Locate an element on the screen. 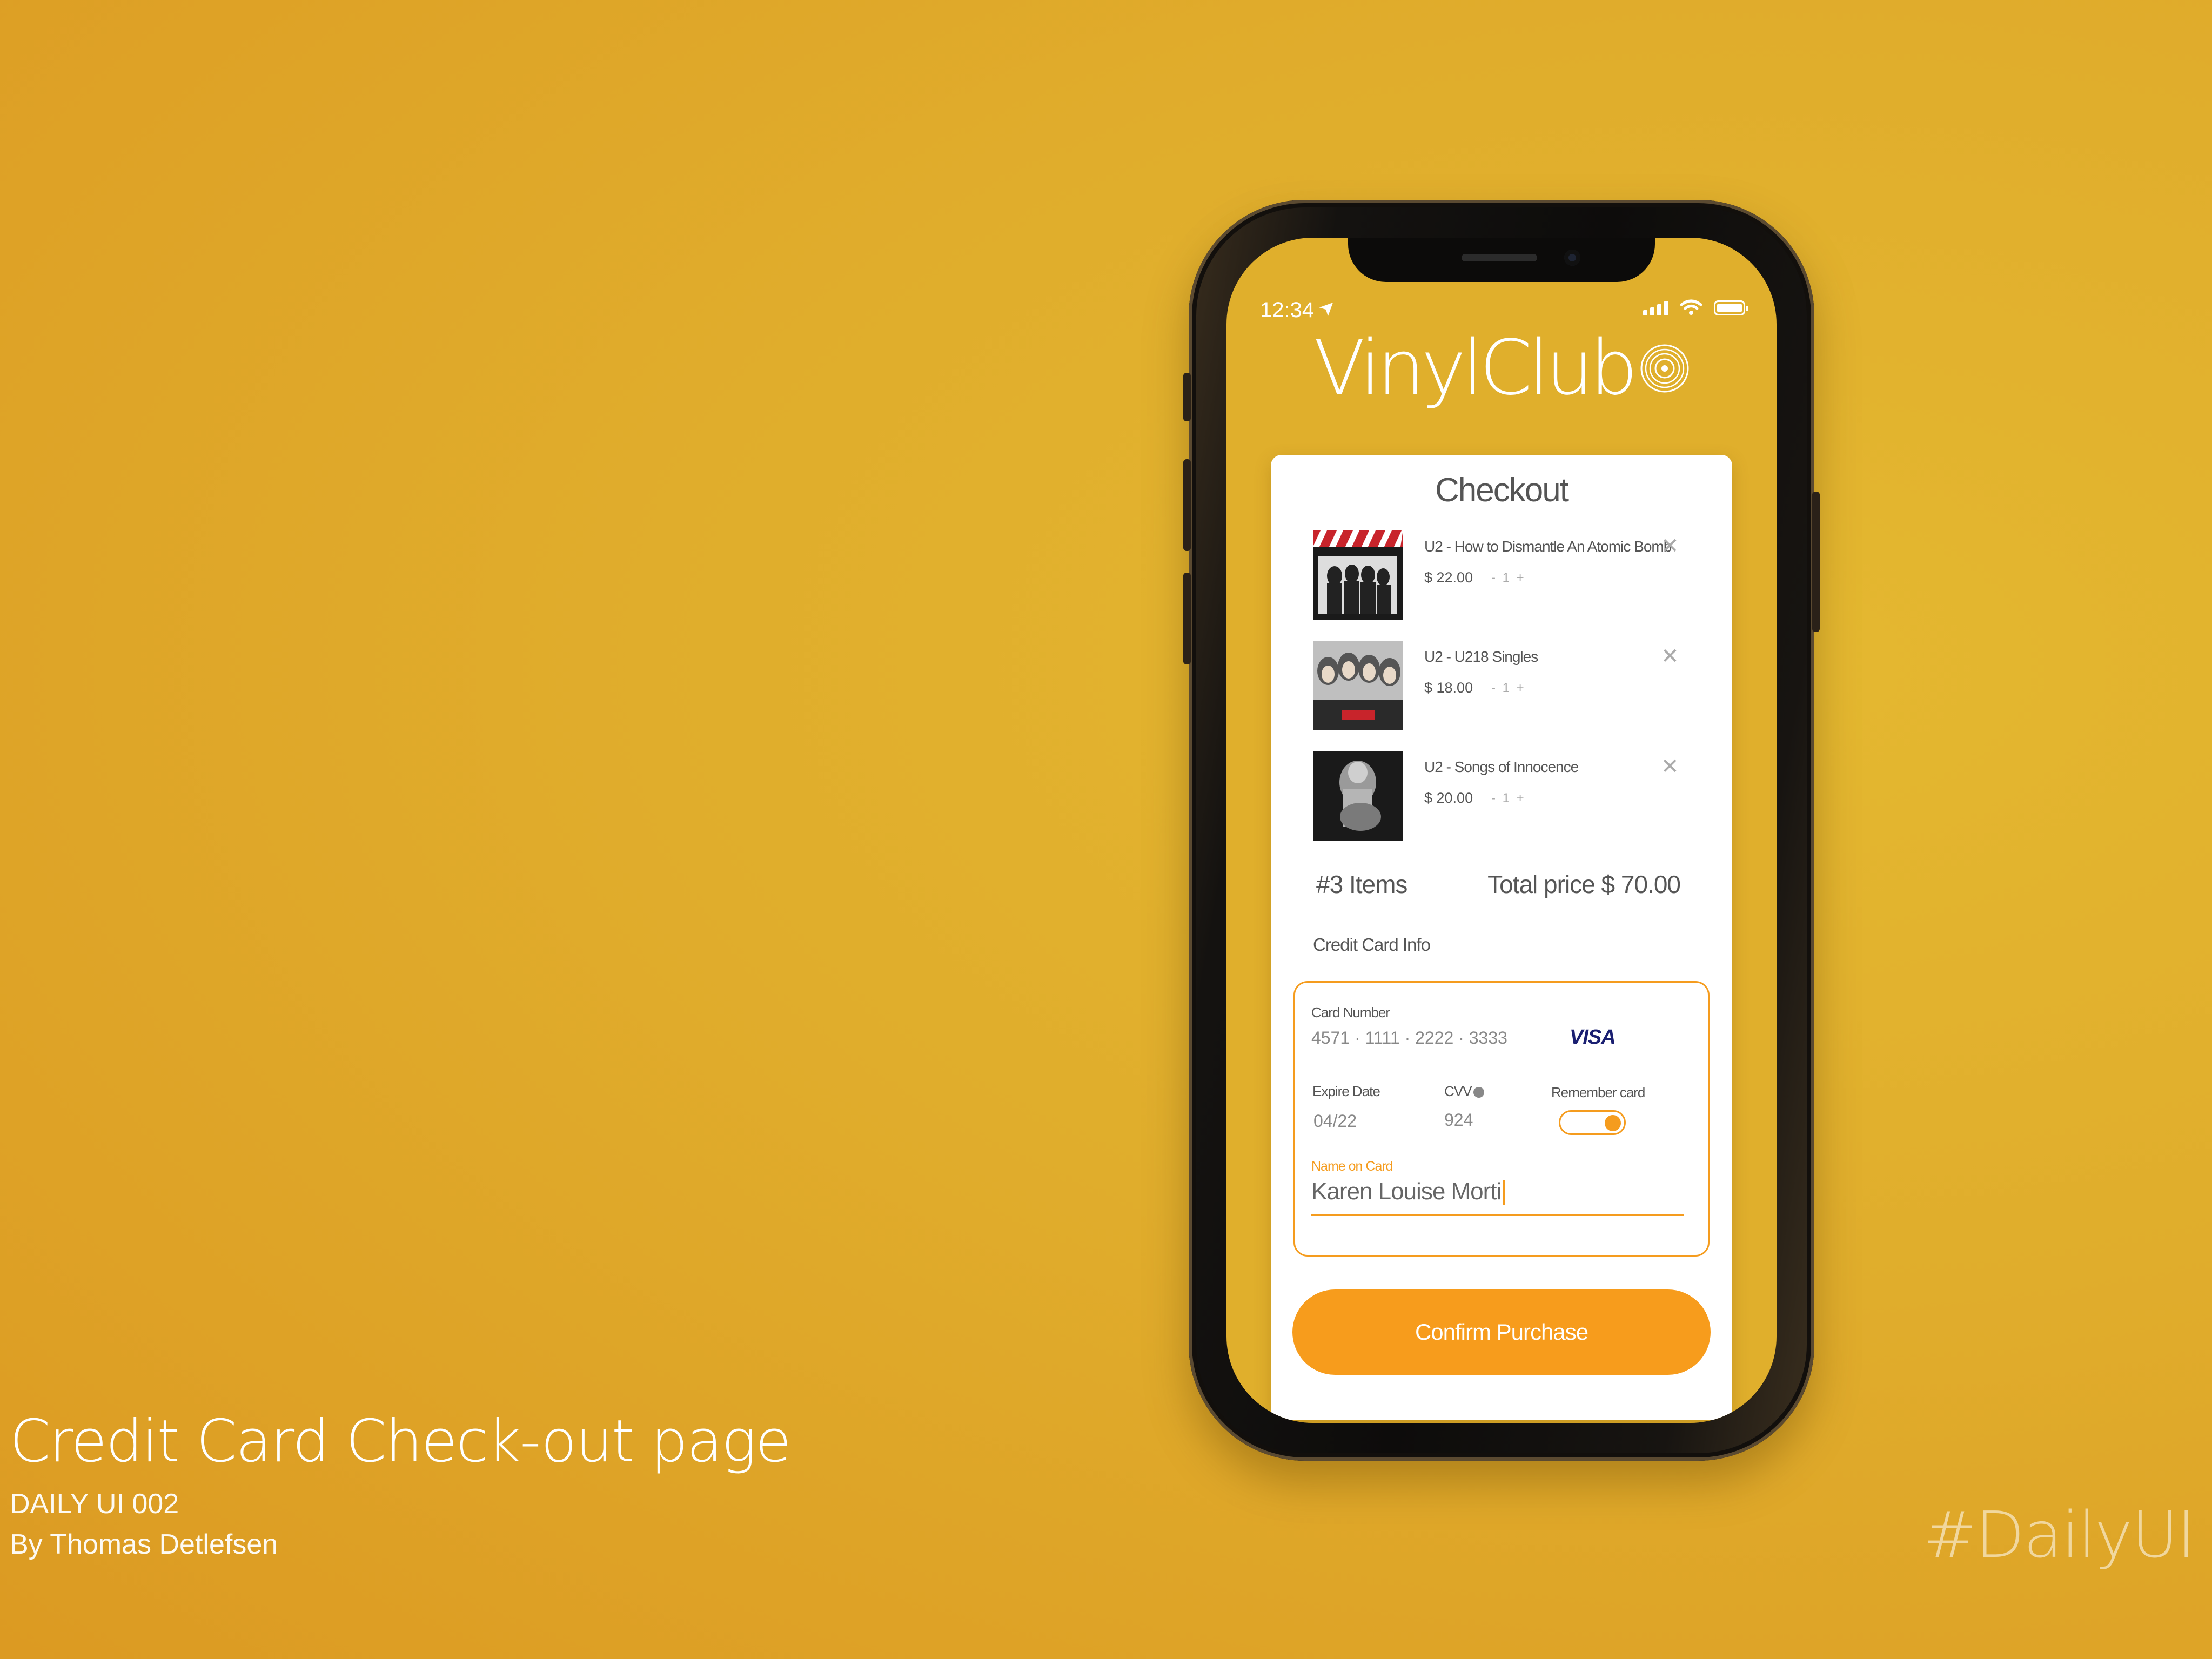 The width and height of the screenshot is (2212, 1659). credit-card-section-label: Credit Card Info is located at coordinates (1372, 945).